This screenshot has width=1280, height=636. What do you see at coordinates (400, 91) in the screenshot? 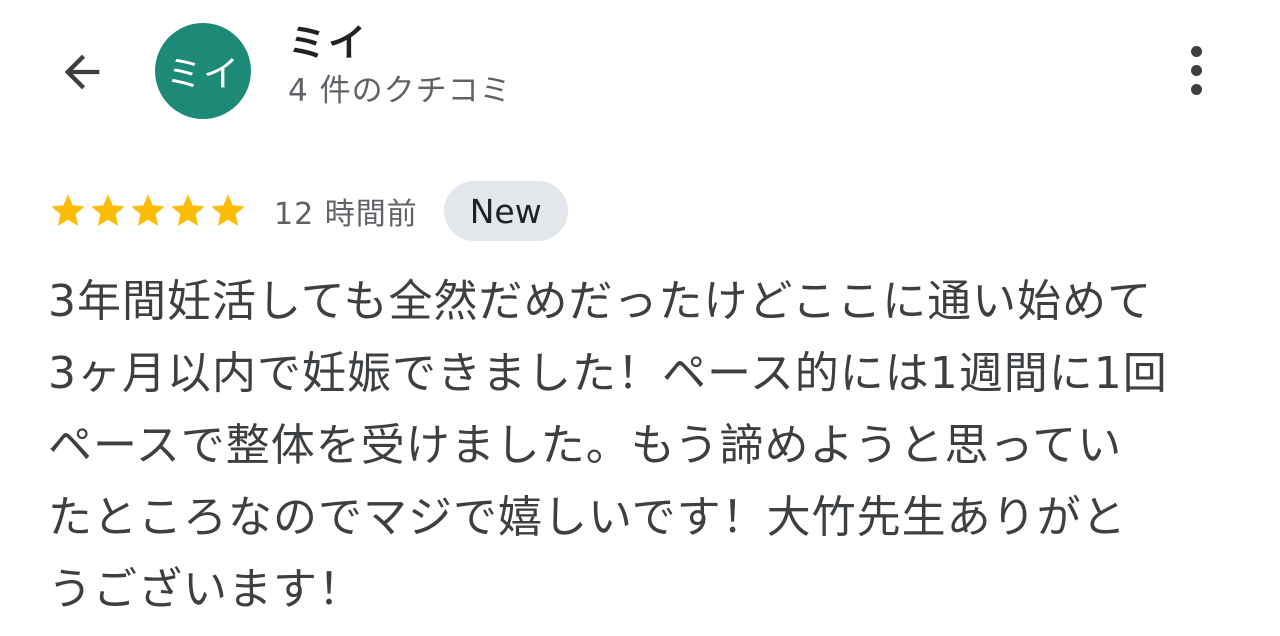
I see `review-count: 4 件のクチコミ` at bounding box center [400, 91].